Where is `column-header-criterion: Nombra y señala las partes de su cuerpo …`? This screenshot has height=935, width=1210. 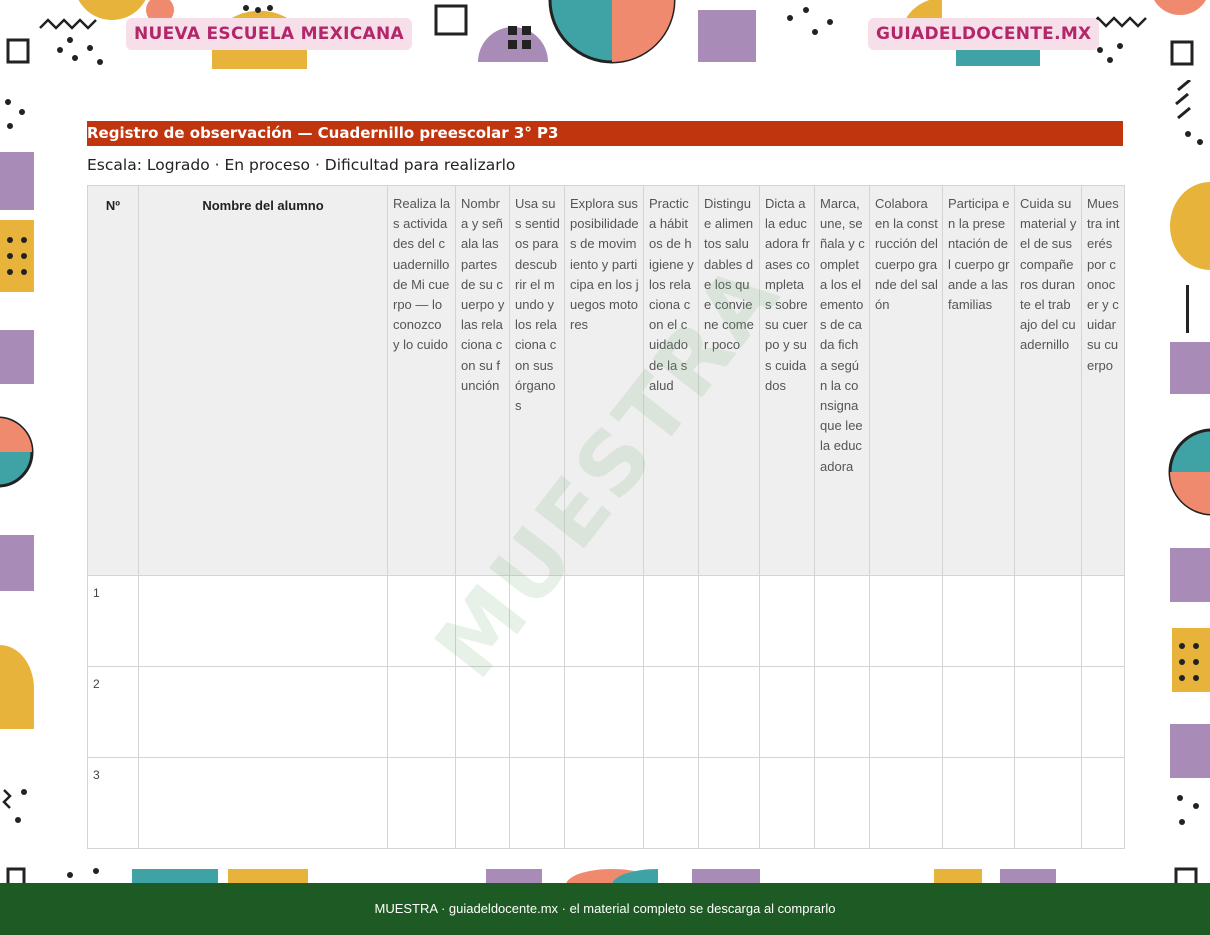
column-header-criterion: Nombra y señala las partes de su cuerpo … is located at coordinates (482, 380).